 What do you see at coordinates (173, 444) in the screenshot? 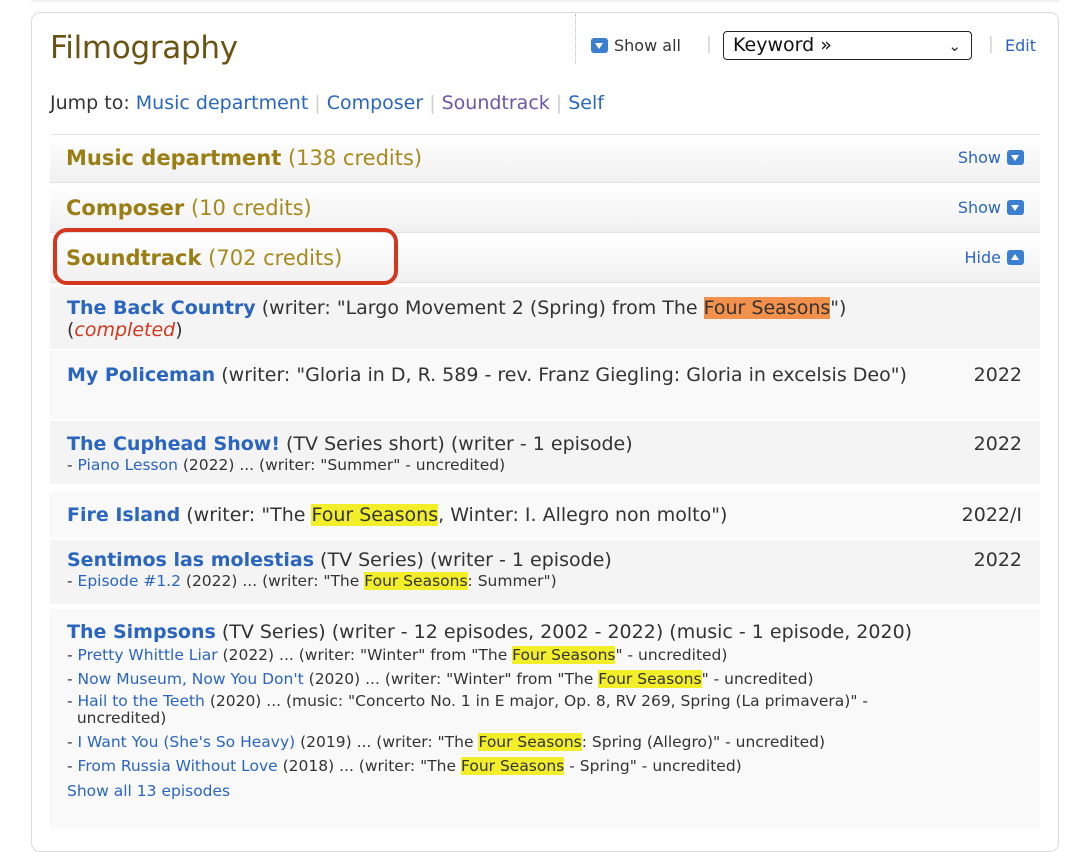
I see `credit-title-link: The Cuphead Show!` at bounding box center [173, 444].